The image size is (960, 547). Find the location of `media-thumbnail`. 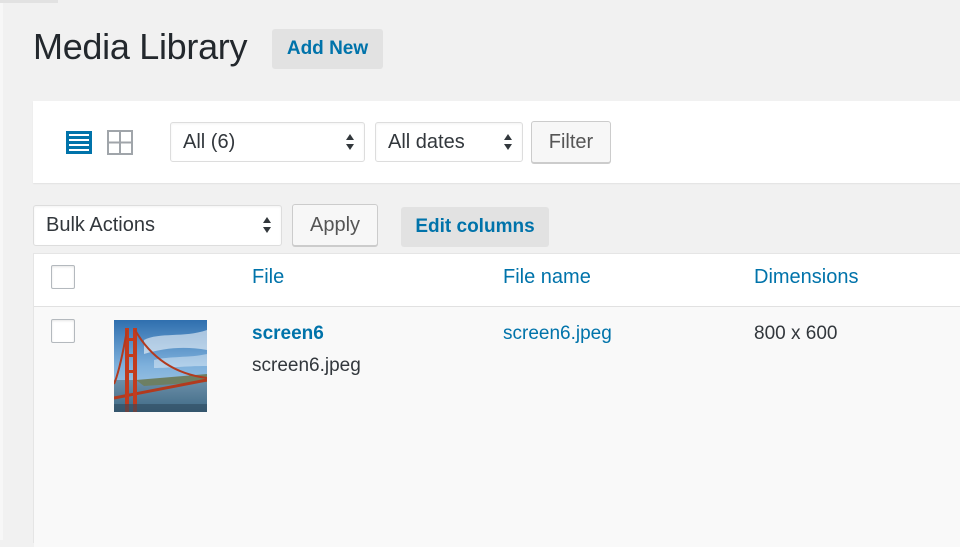

media-thumbnail is located at coordinates (160, 366).